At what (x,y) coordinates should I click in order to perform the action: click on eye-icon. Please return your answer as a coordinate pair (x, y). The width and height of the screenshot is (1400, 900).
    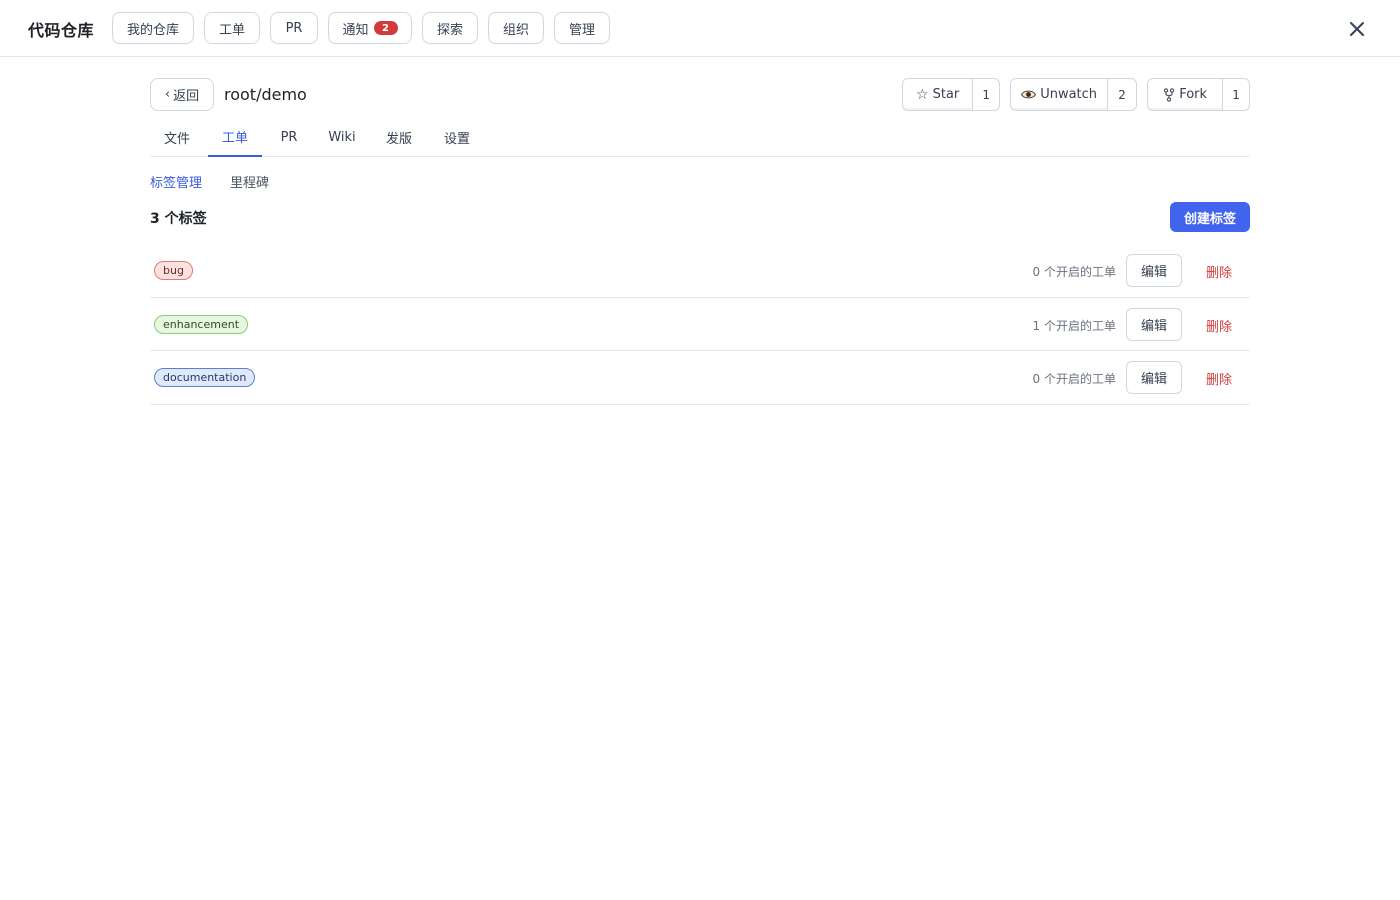
    Looking at the image, I should click on (1029, 94).